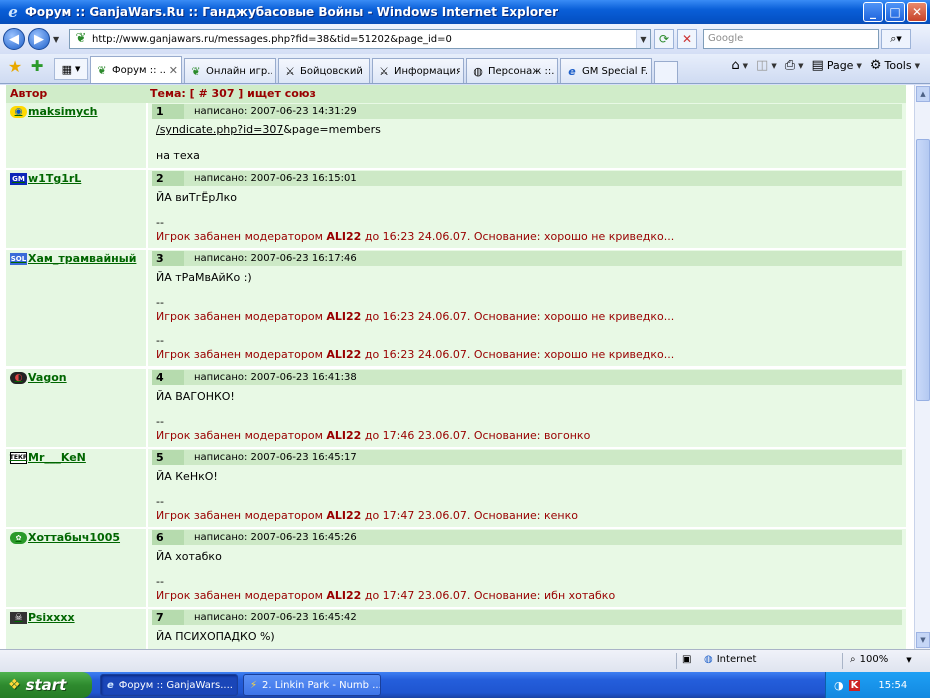 The width and height of the screenshot is (930, 698). I want to click on author-cell: ✿ Хоттабыч1005, so click(76, 568).